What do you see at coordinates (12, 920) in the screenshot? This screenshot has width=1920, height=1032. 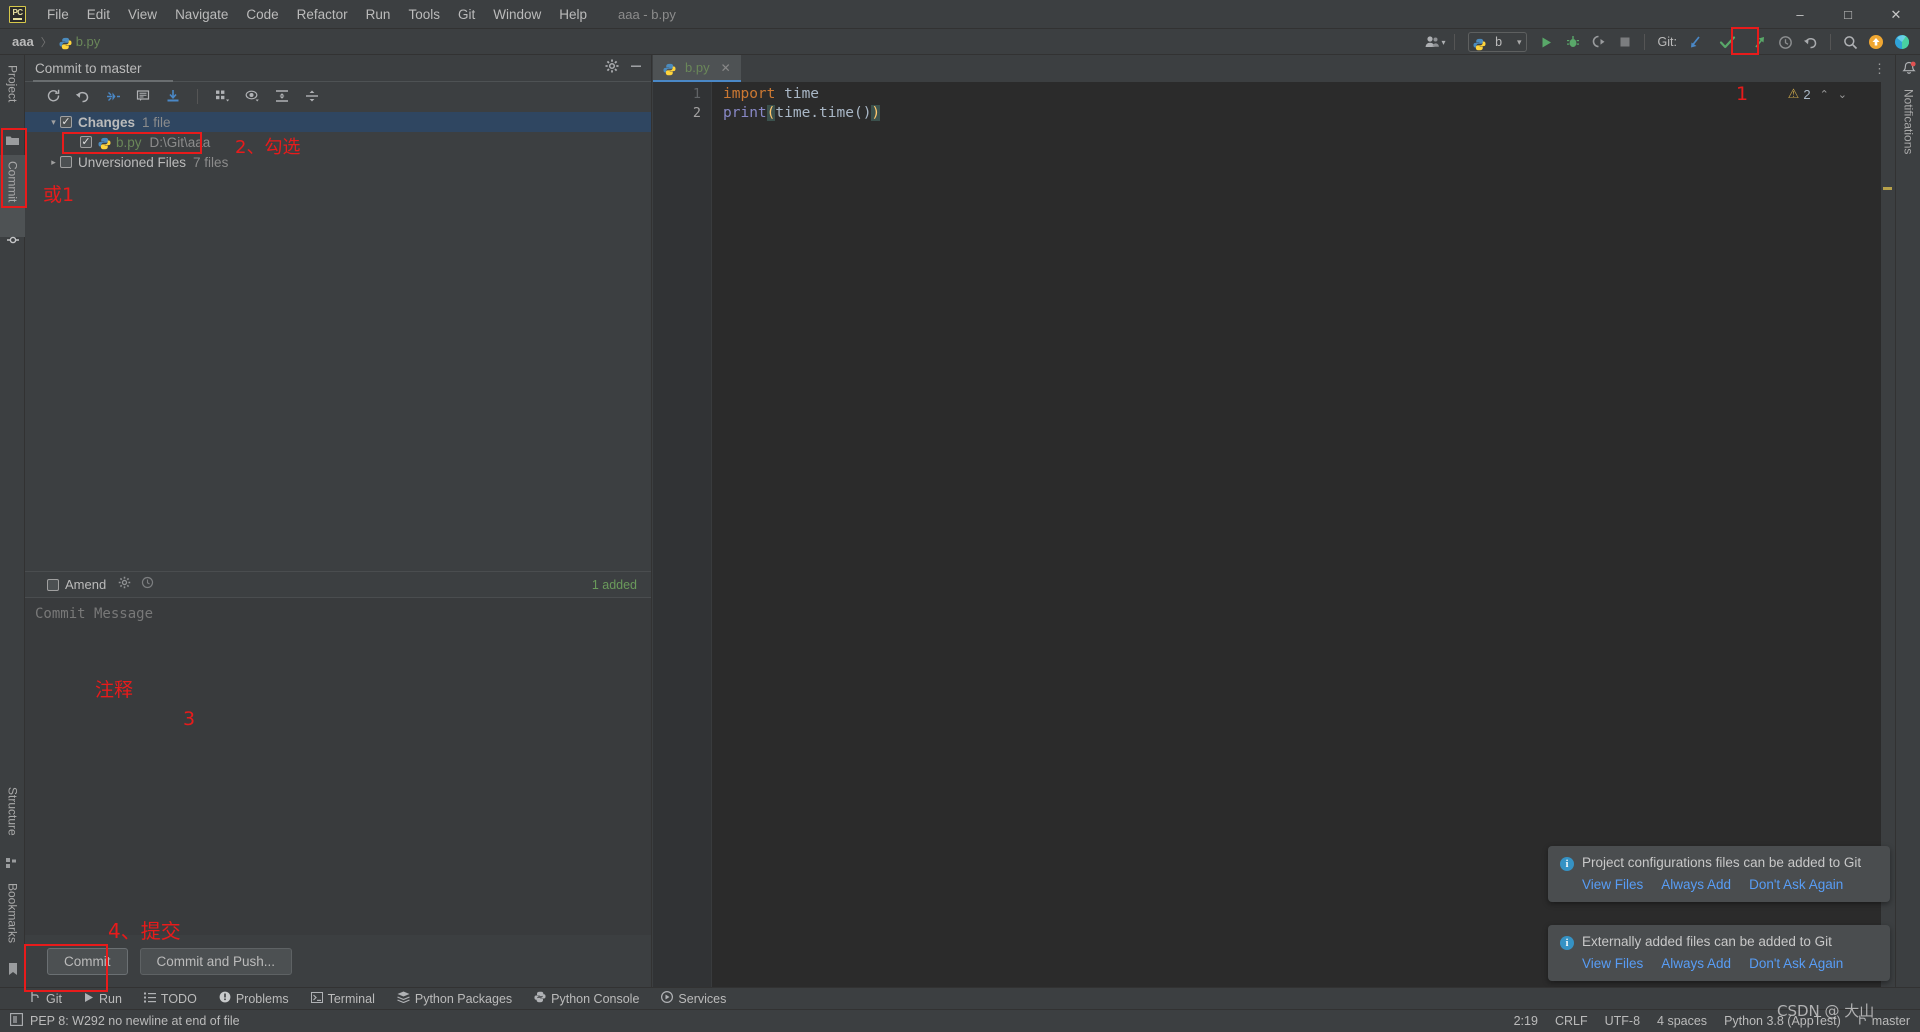 I see `sidebar-item-bookmarks: Bookmarks` at bounding box center [12, 920].